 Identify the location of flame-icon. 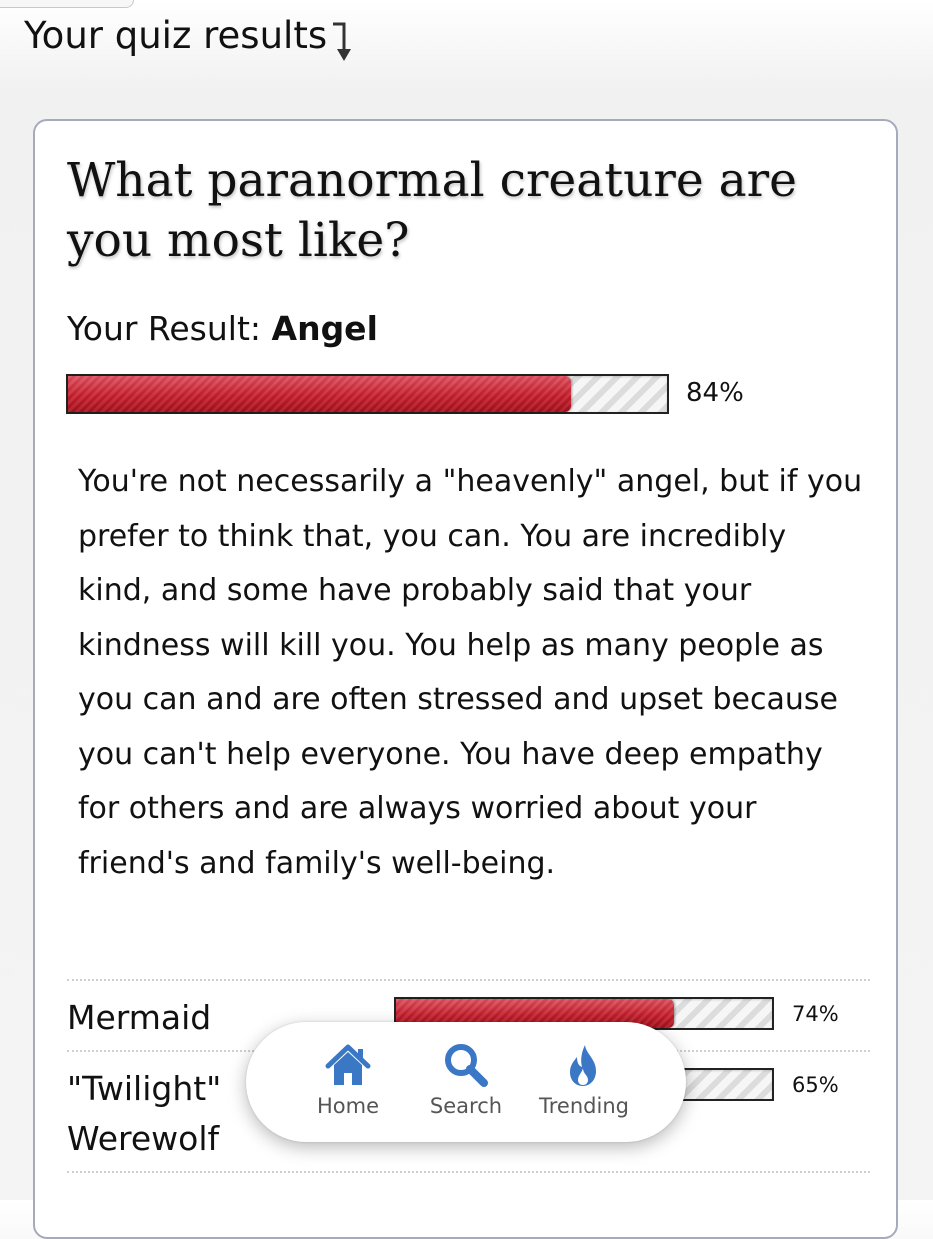
(583, 1065).